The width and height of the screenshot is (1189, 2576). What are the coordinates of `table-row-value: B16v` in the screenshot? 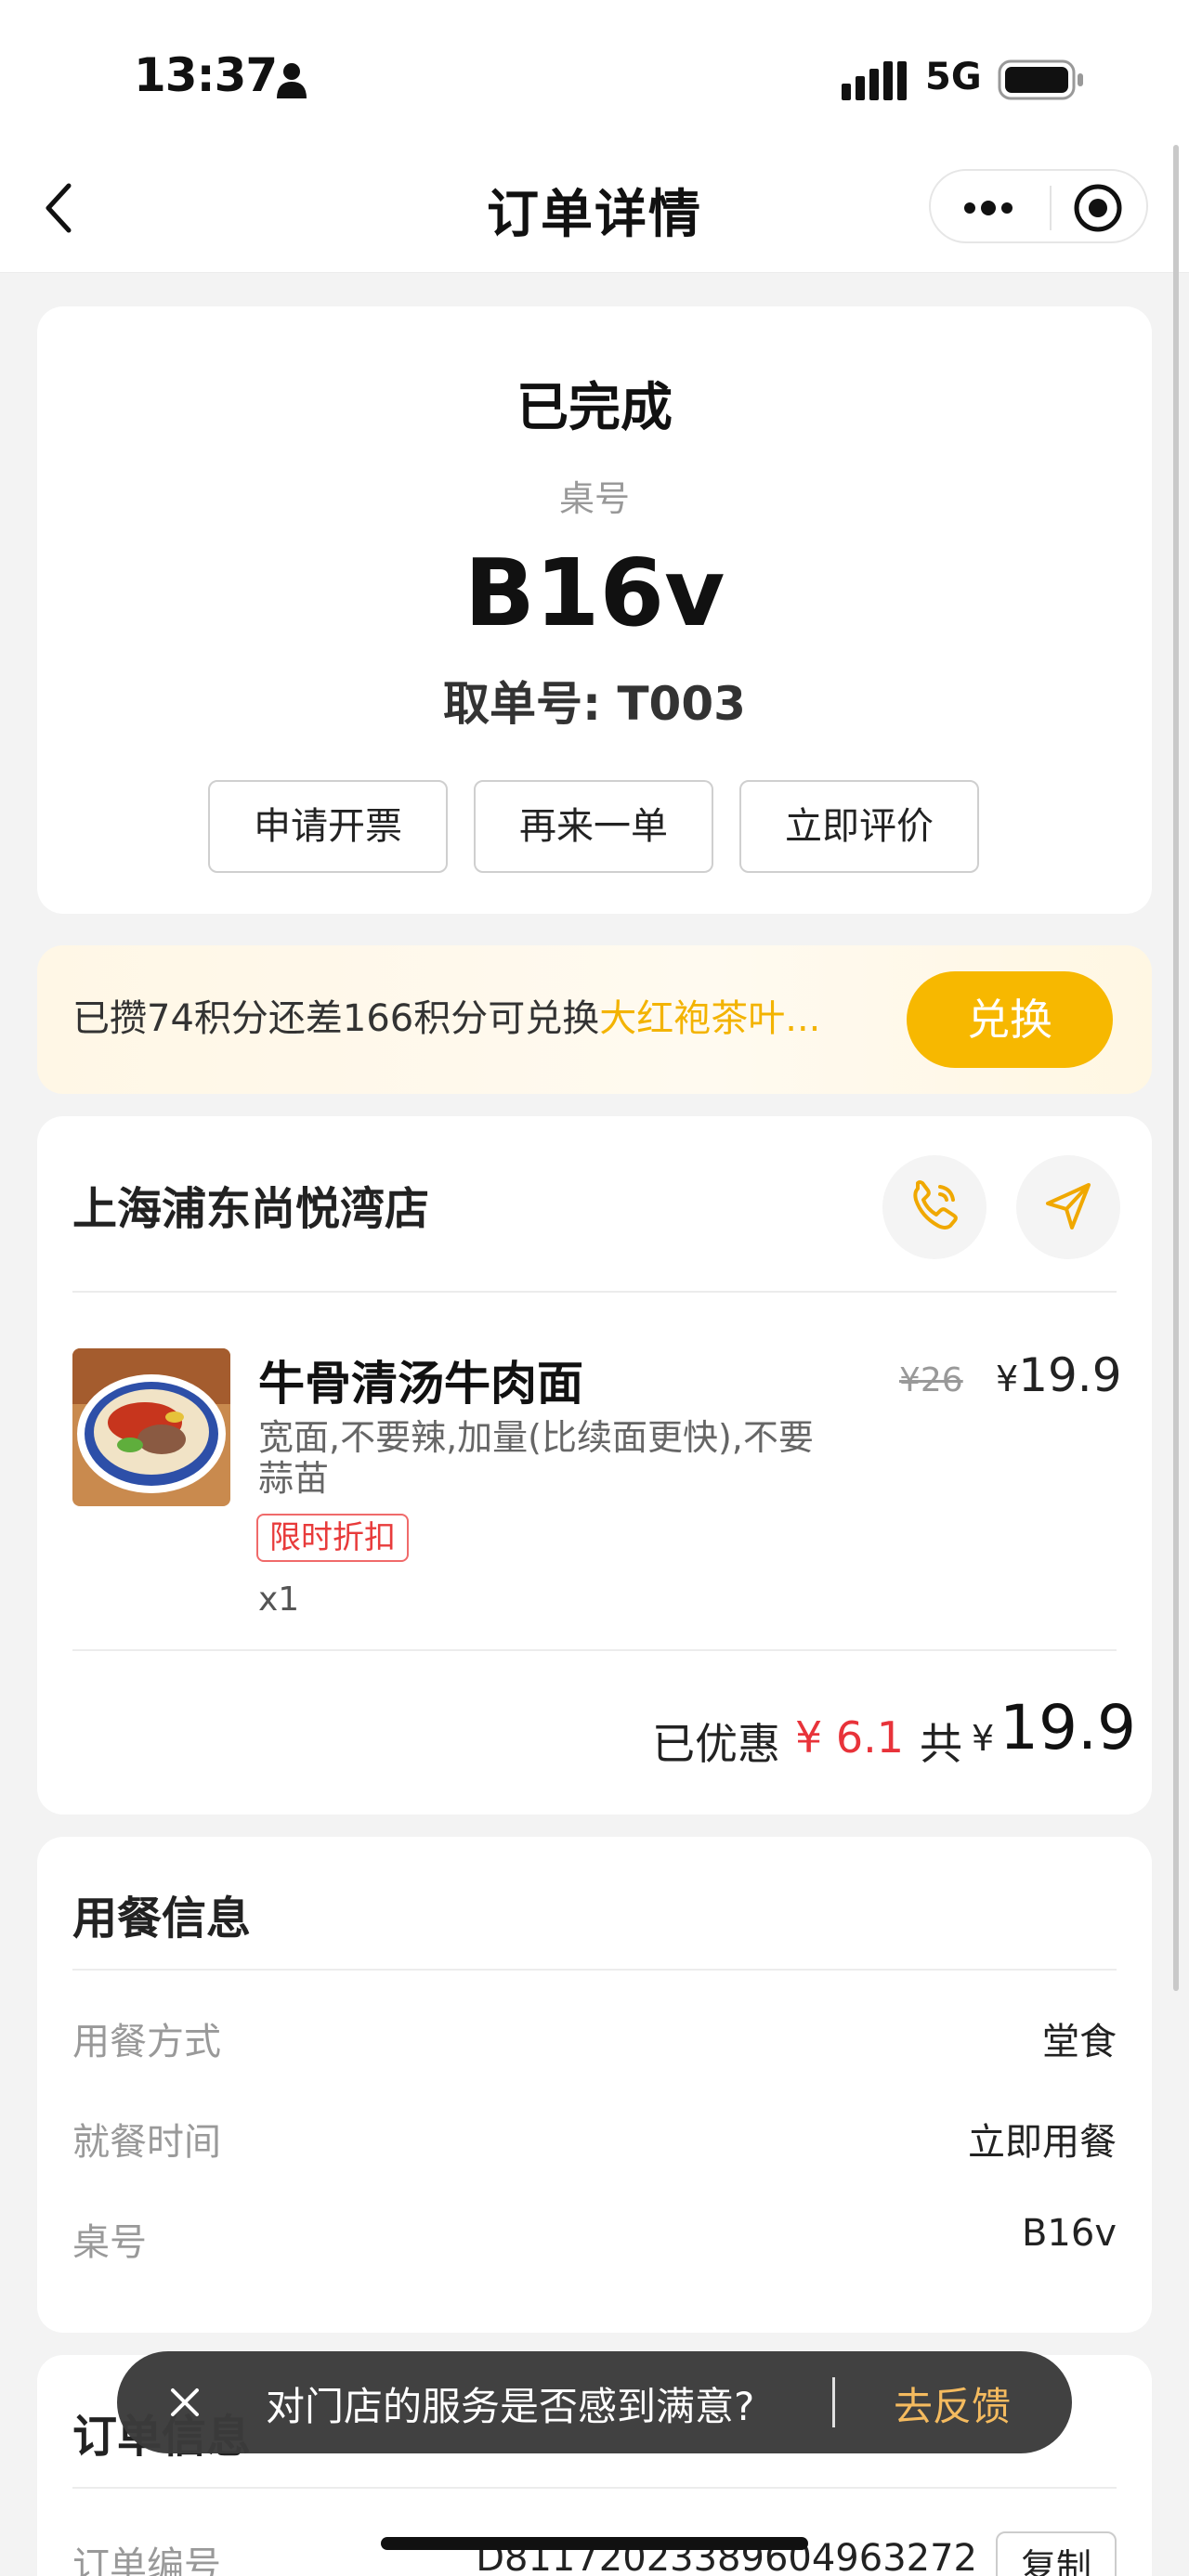 It's located at (1069, 2233).